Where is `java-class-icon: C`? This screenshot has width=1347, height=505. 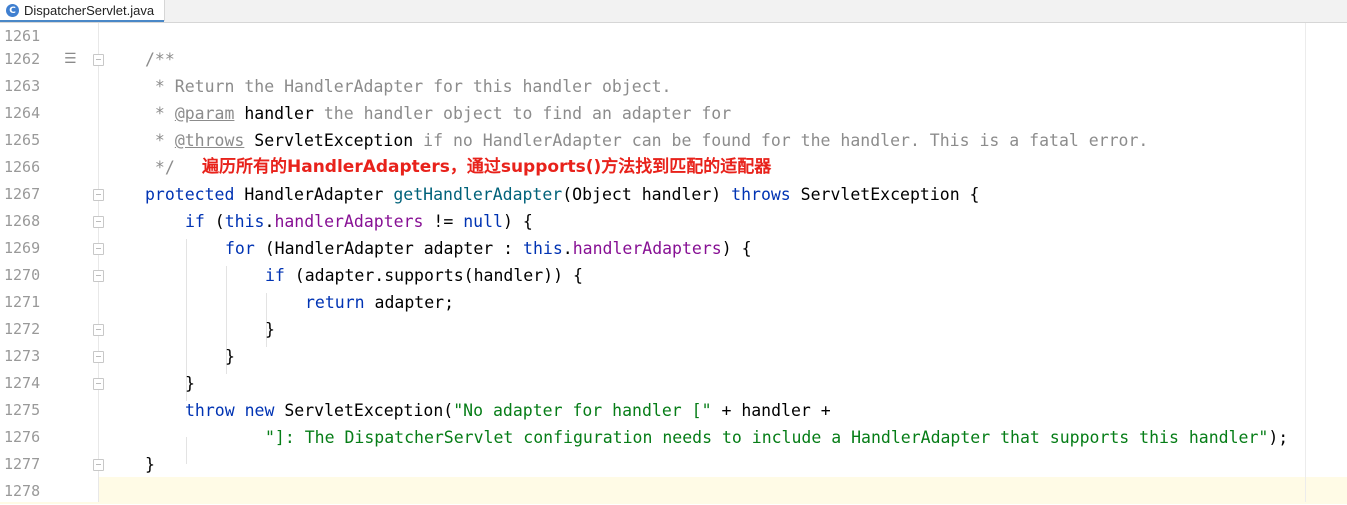
java-class-icon: C is located at coordinates (12, 10).